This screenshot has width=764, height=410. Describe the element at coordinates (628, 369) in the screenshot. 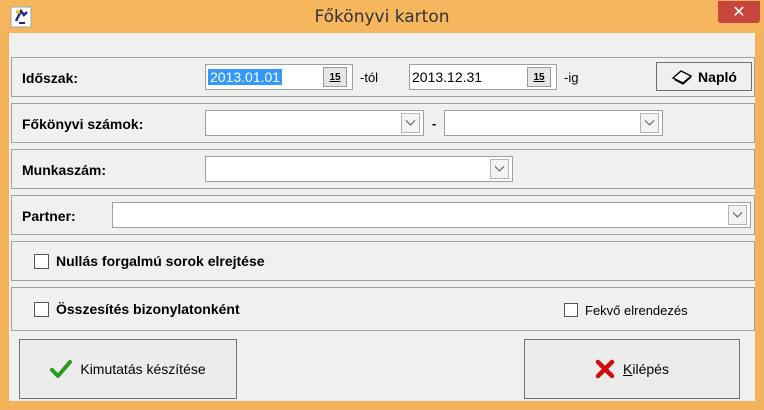

I see `exit-mnemonic: K` at that location.